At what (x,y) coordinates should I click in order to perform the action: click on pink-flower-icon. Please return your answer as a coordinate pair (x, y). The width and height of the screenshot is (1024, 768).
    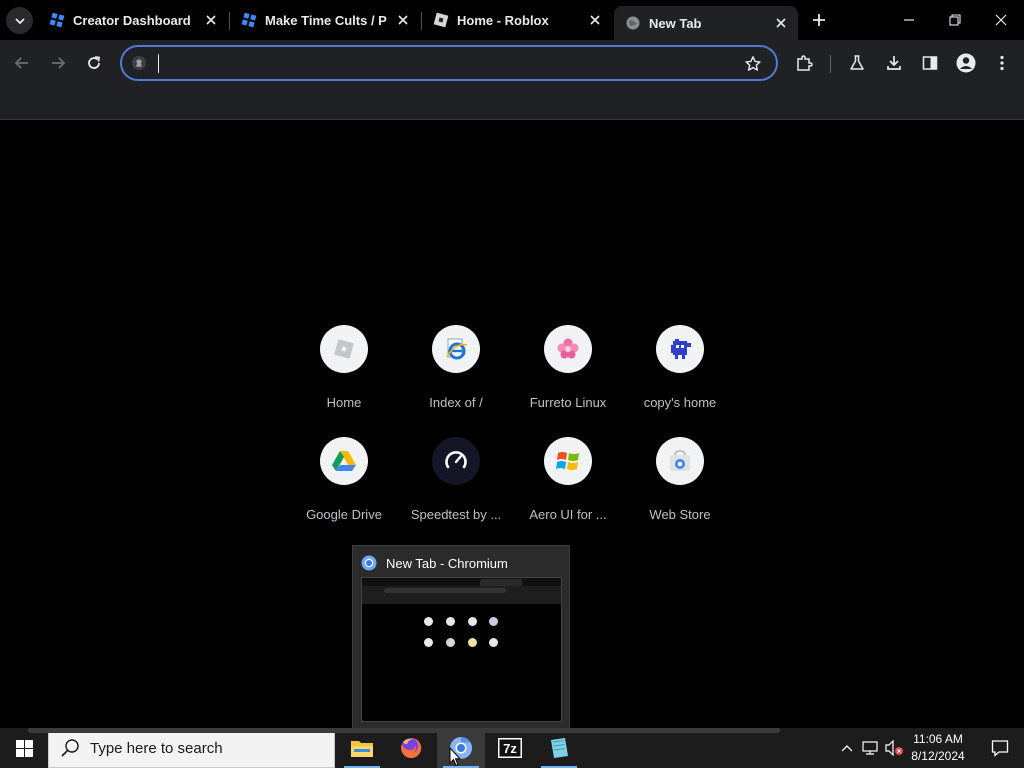
    Looking at the image, I should click on (568, 348).